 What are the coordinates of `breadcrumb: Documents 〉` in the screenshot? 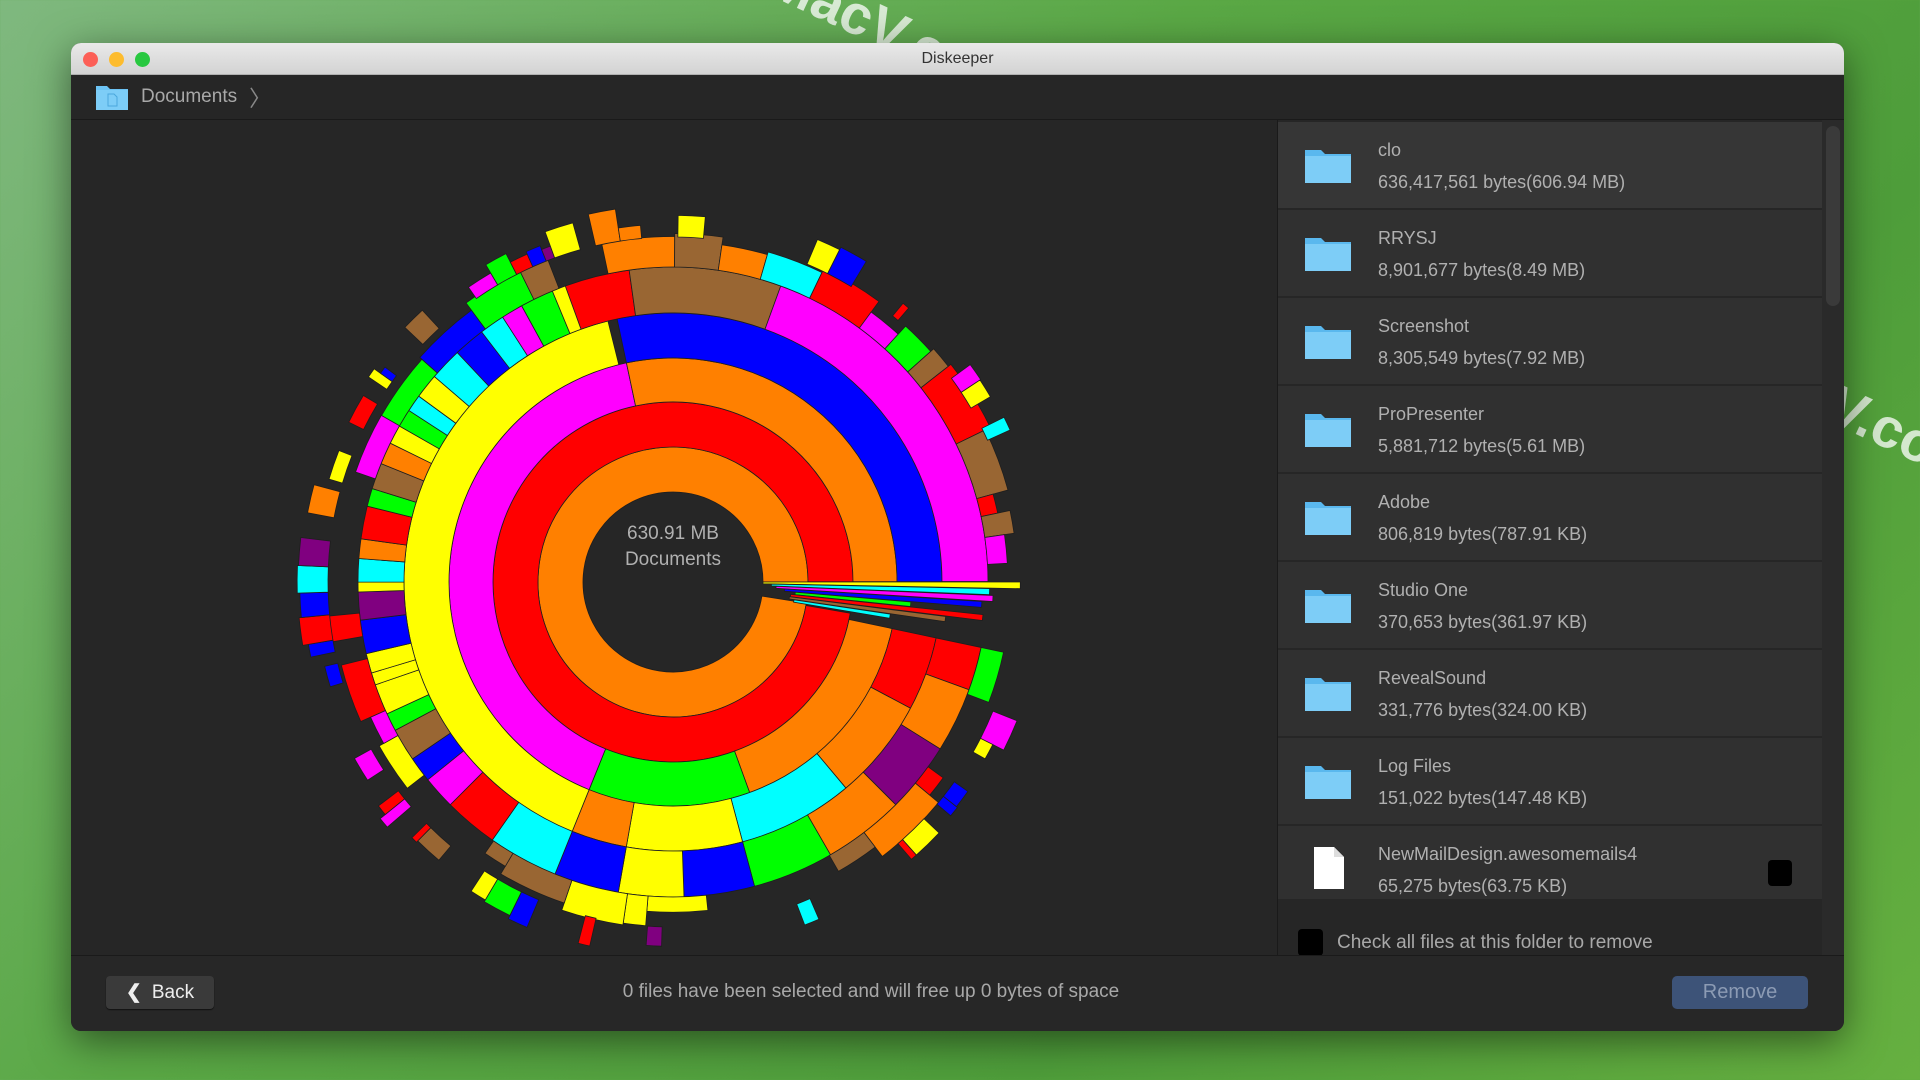 It's located at (957, 97).